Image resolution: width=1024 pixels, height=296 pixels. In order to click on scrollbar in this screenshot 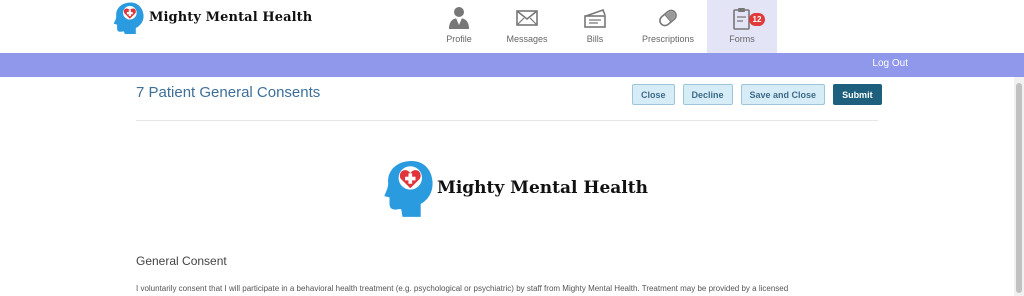, I will do `click(1019, 186)`.